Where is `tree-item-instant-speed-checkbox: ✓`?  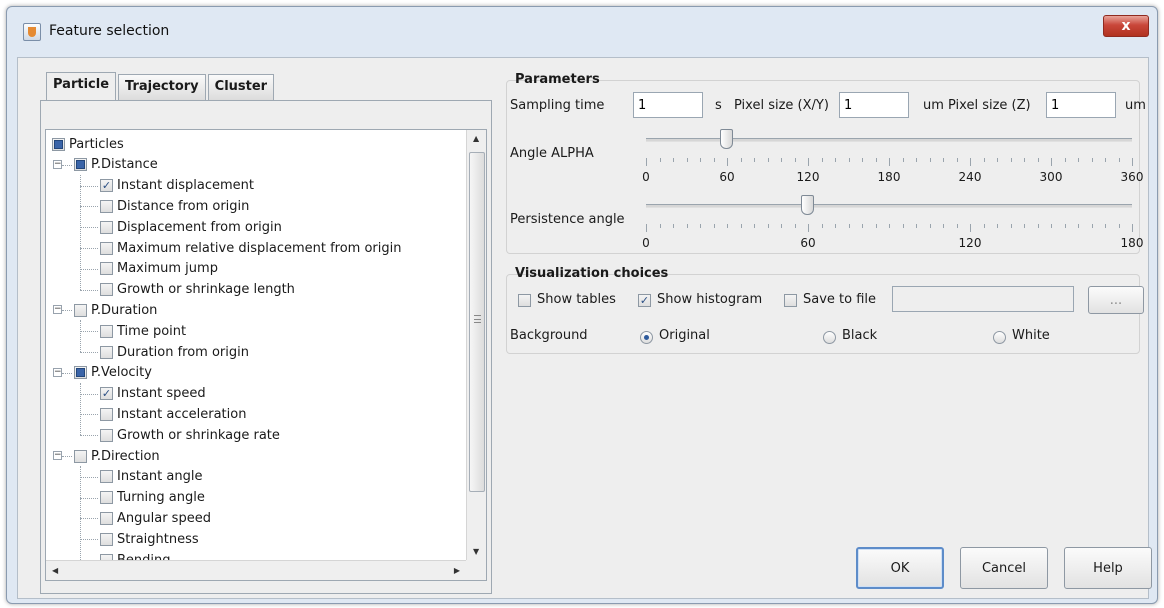
tree-item-instant-speed-checkbox: ✓ is located at coordinates (106, 394).